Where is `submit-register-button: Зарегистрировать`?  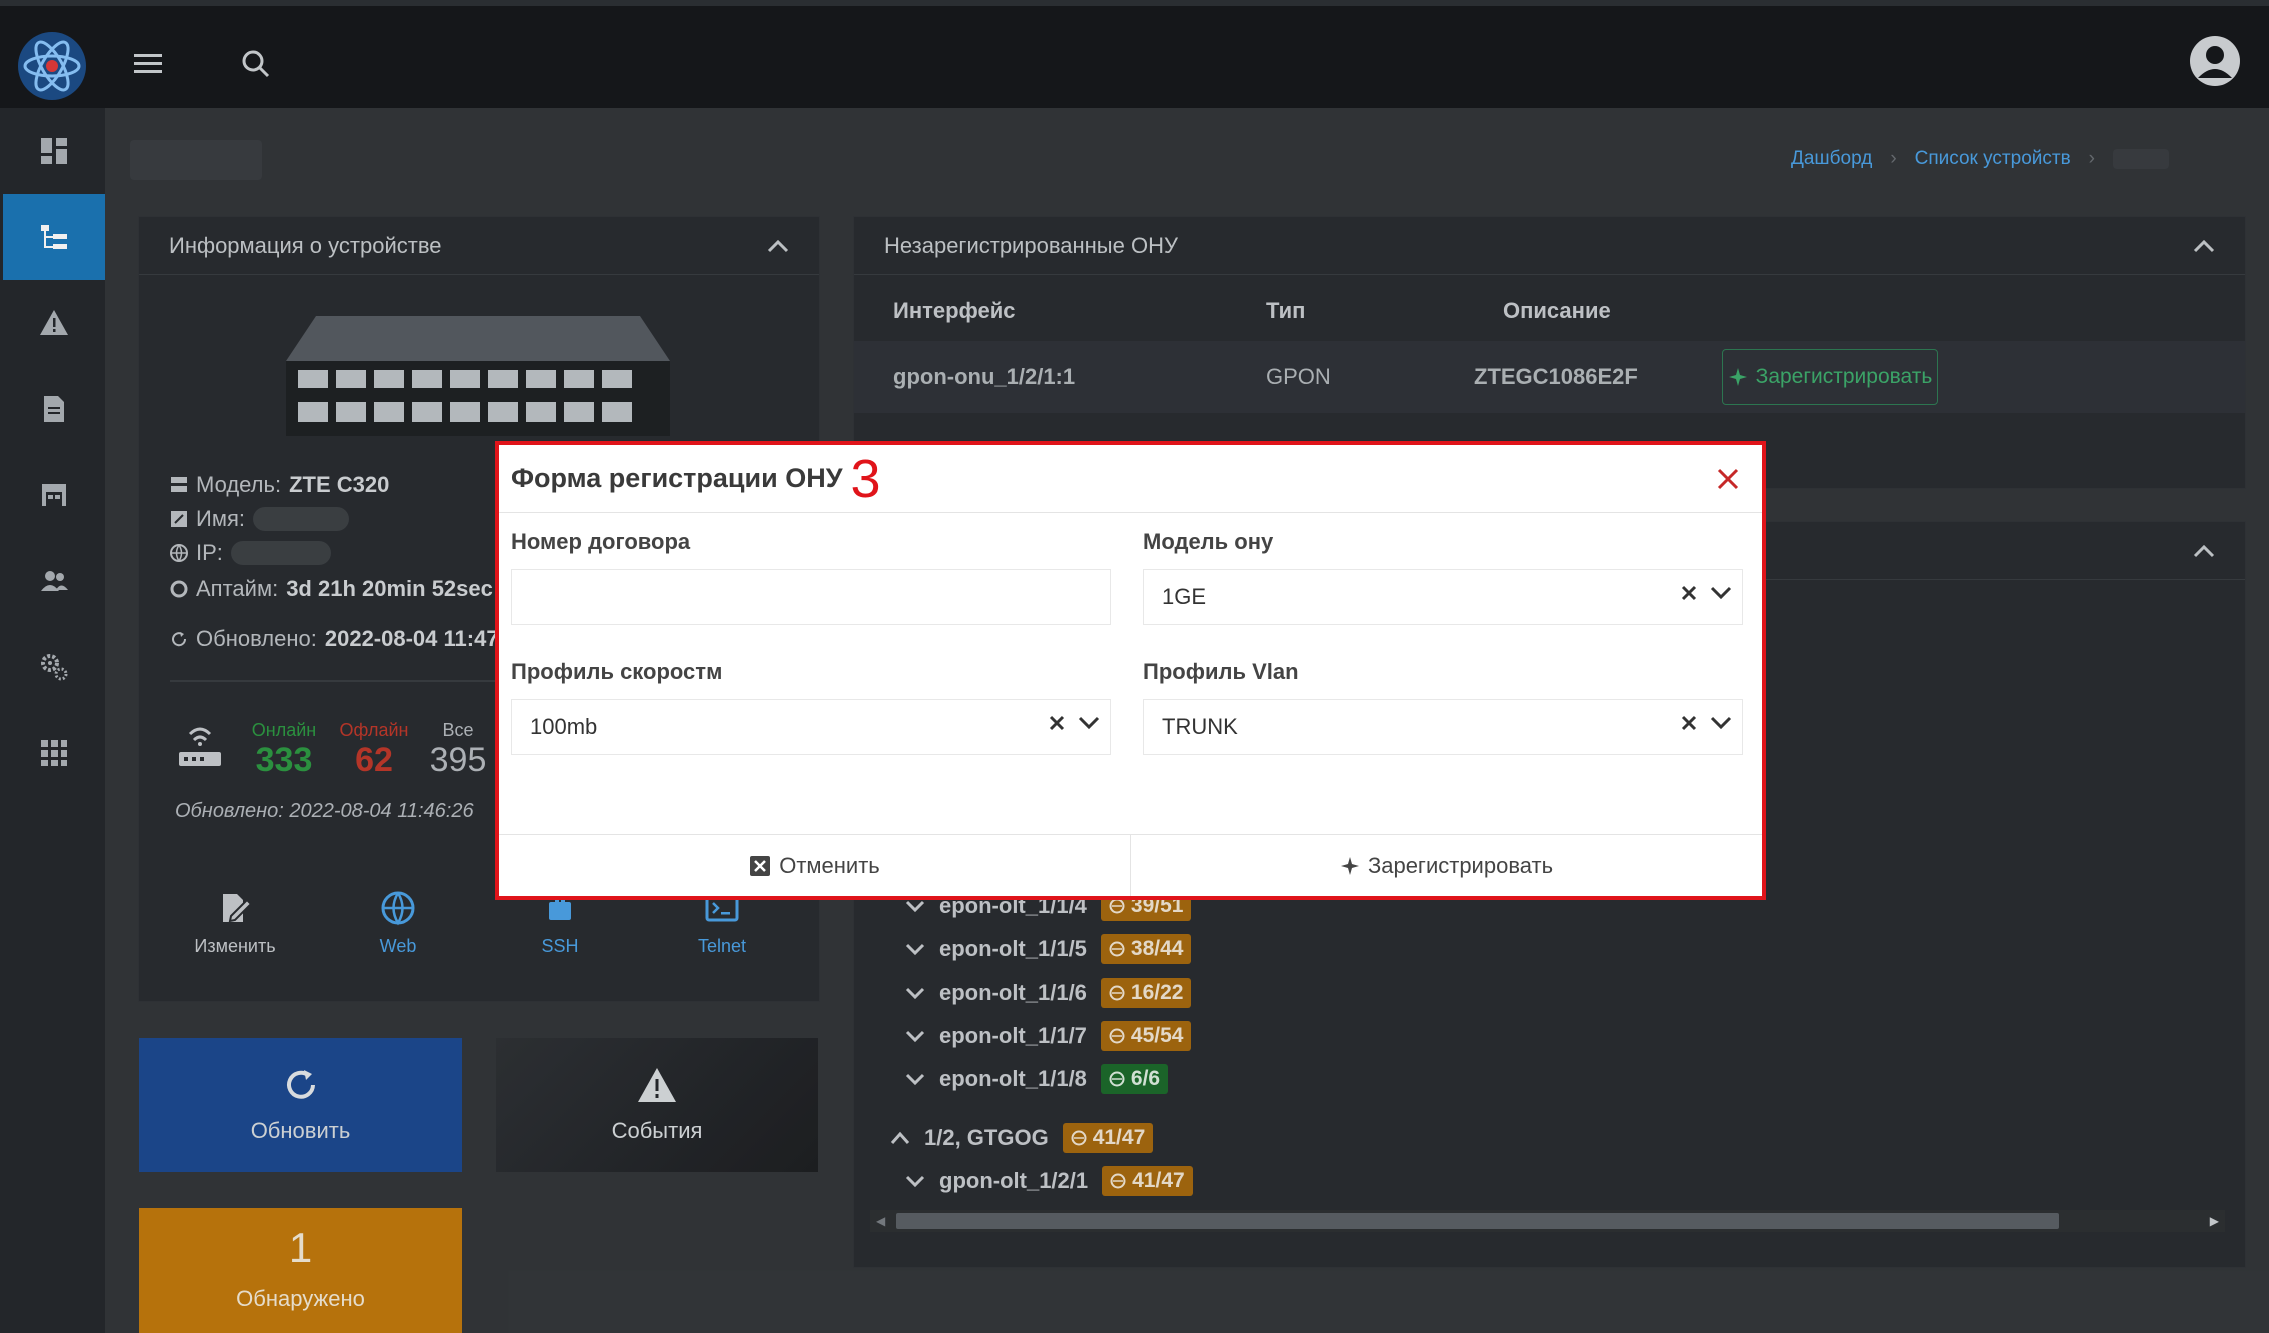 submit-register-button: Зарегистрировать is located at coordinates (1446, 865).